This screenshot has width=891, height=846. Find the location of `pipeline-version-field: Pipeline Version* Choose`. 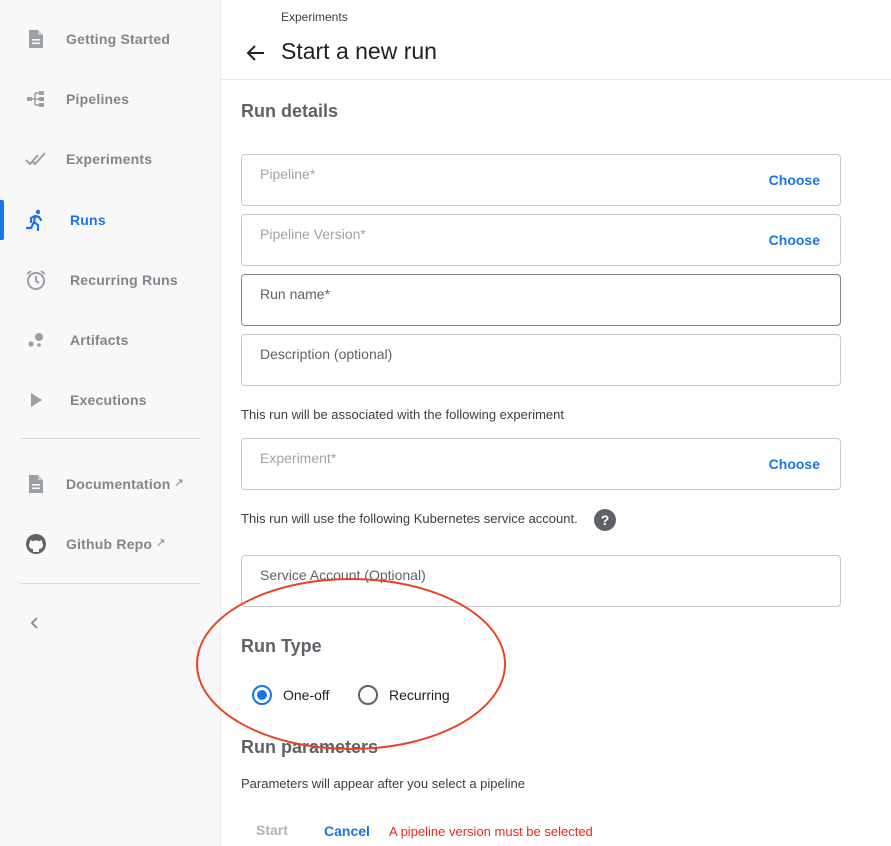

pipeline-version-field: Pipeline Version* Choose is located at coordinates (541, 240).